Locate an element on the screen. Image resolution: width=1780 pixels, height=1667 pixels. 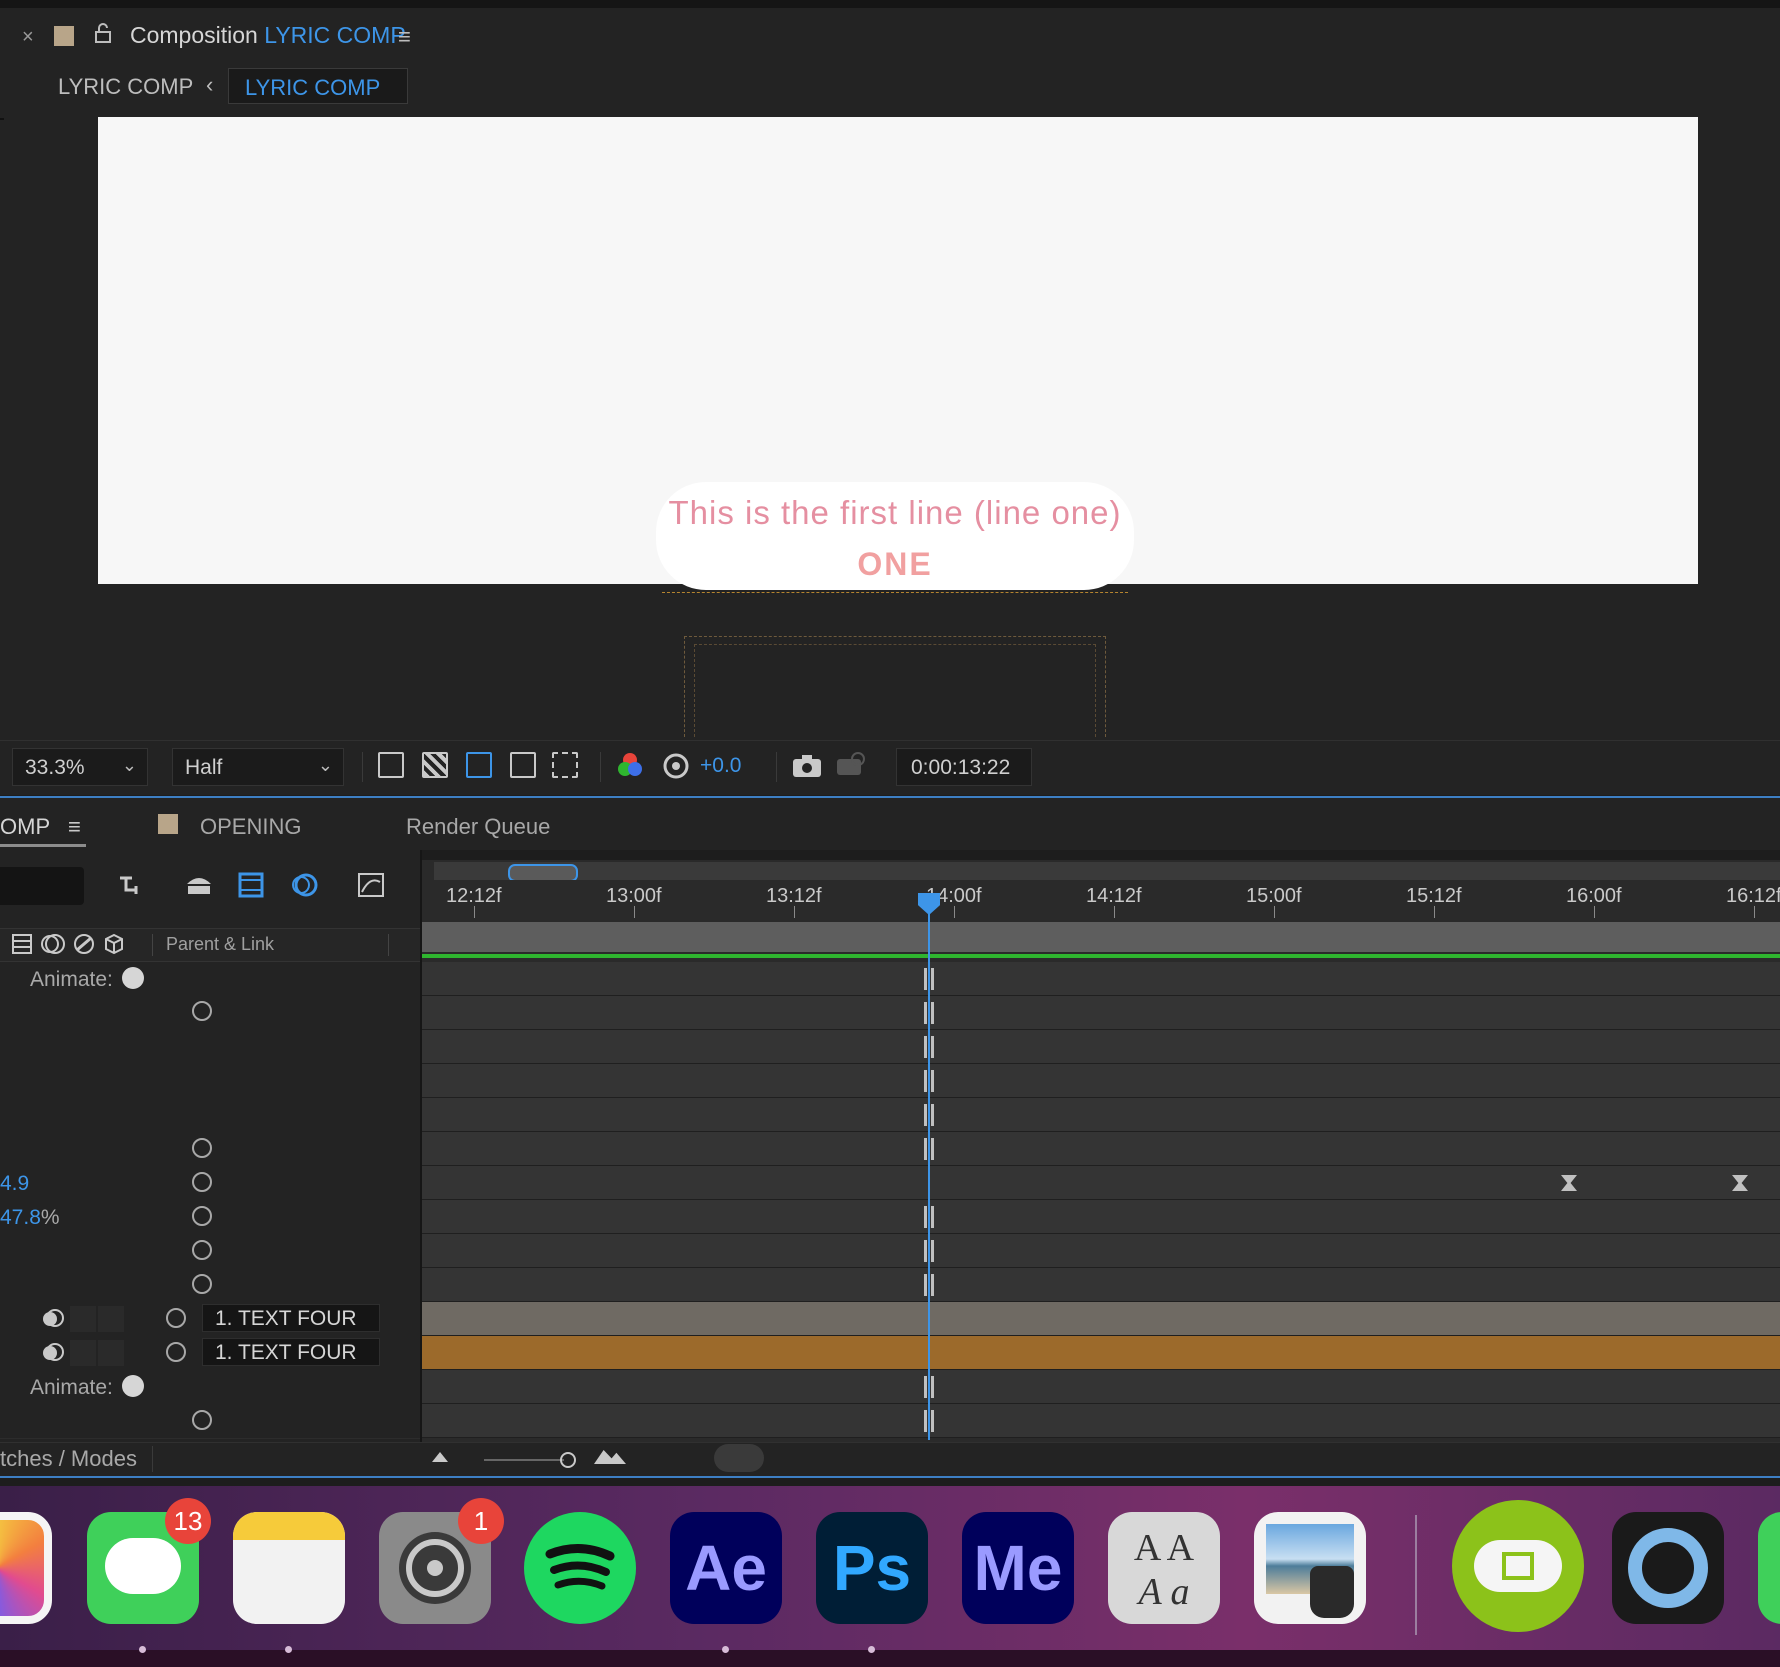
breadcrumb-first: LYRIC COMP is located at coordinates (125, 87).